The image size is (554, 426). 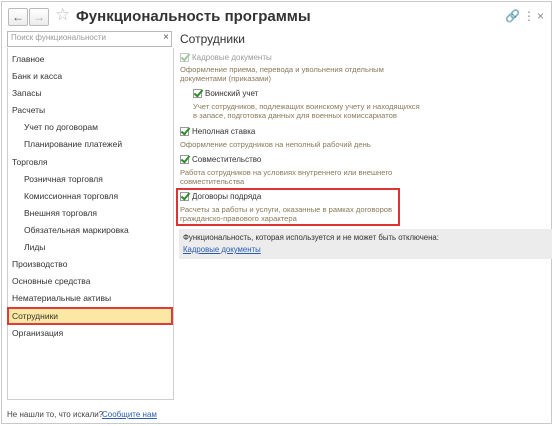 What do you see at coordinates (212, 39) in the screenshot?
I see `section-title: Сотрудники` at bounding box center [212, 39].